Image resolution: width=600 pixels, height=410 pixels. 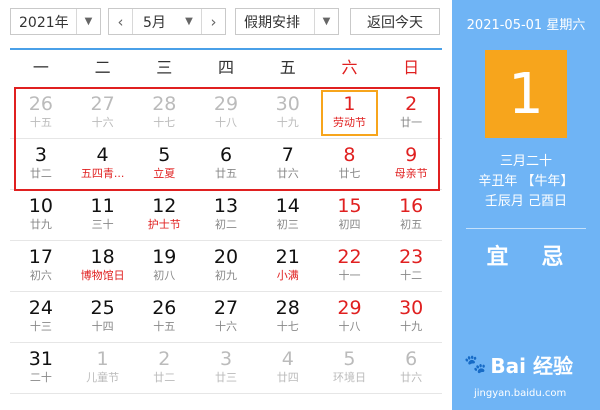 I want to click on day-cell: 13 初二, so click(x=226, y=215).